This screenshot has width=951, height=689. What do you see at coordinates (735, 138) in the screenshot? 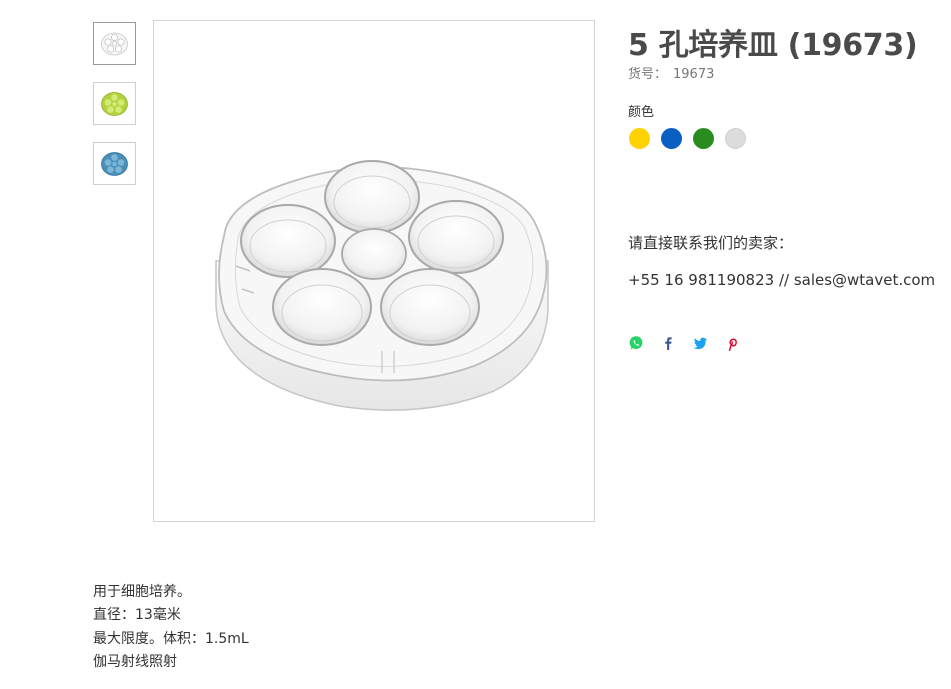
I see `swatch-gray` at bounding box center [735, 138].